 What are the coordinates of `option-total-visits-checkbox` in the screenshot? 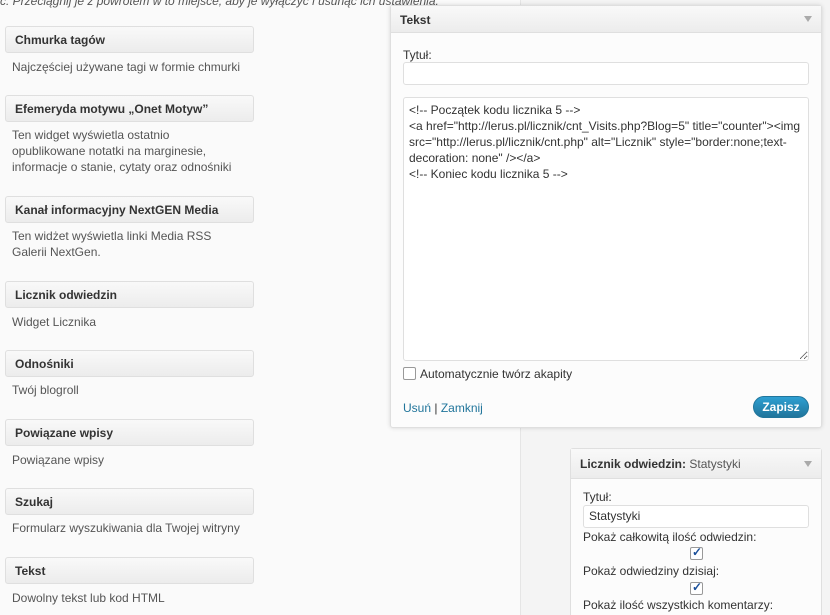 It's located at (696, 552).